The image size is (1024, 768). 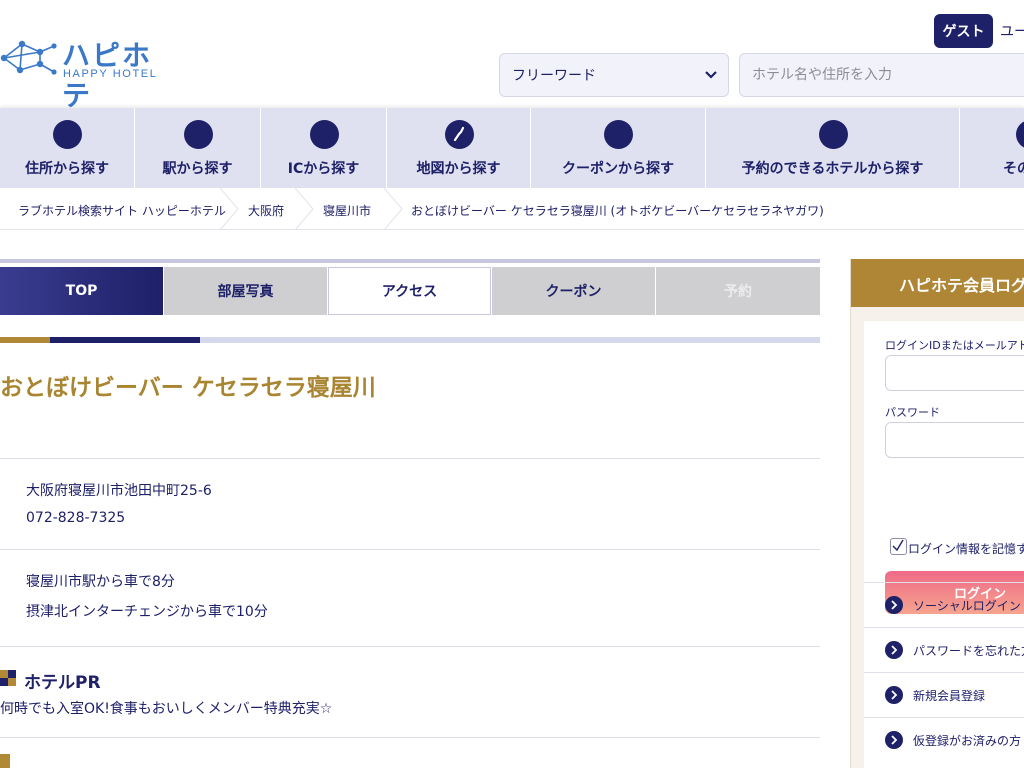 I want to click on nav-label: その他, so click(x=1013, y=169).